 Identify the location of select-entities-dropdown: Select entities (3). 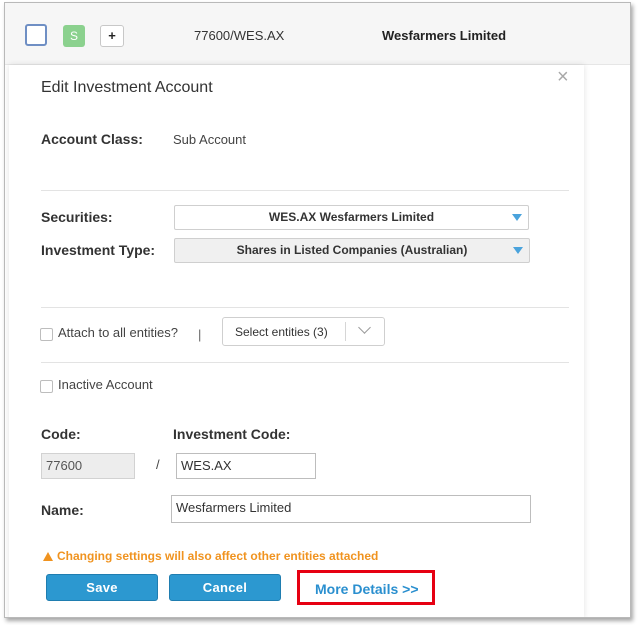
(303, 331).